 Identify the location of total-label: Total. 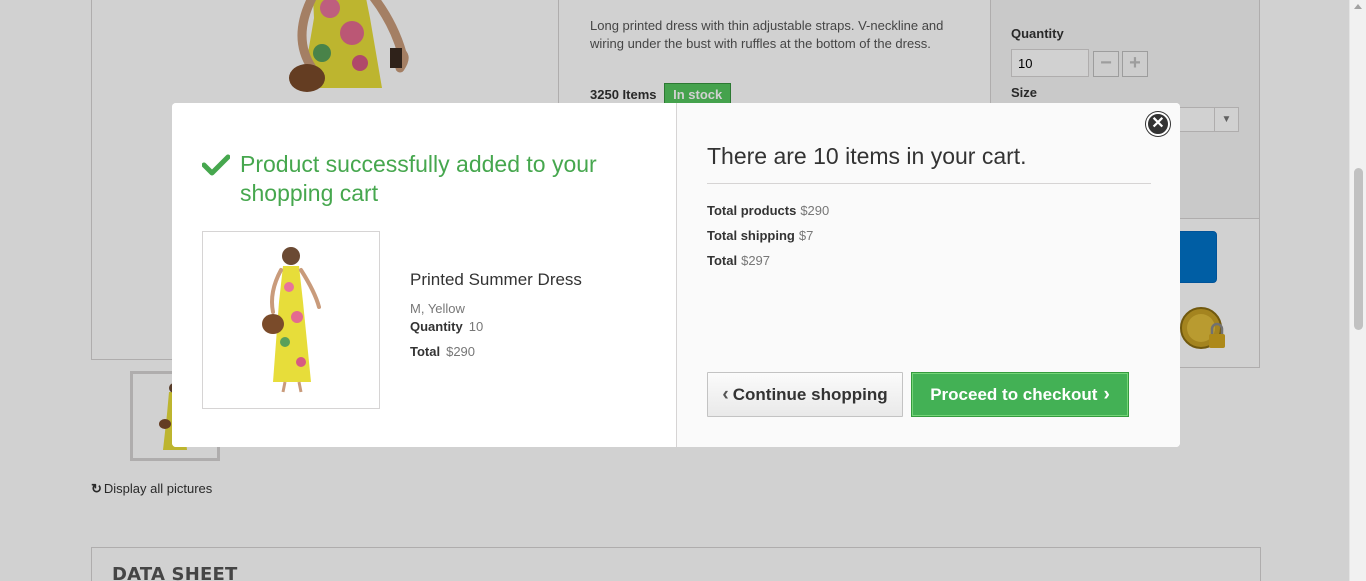
(425, 351).